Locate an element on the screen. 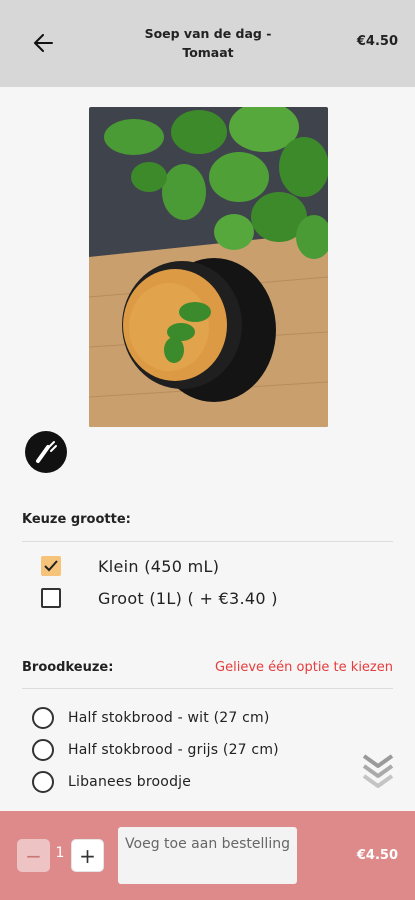 Image resolution: width=415 pixels, height=900 pixels. footer-price: €4.50 is located at coordinates (377, 855).